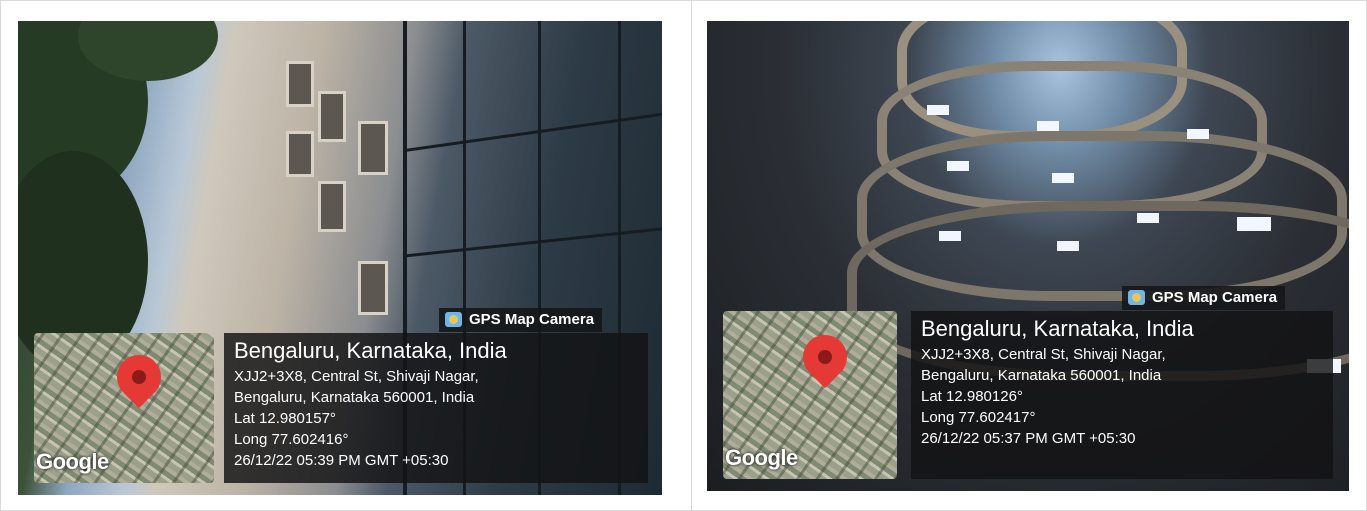 This screenshot has width=1367, height=511. I want to click on timestamp: 26/12/22 05:39 PM GMT +05:30, so click(341, 460).